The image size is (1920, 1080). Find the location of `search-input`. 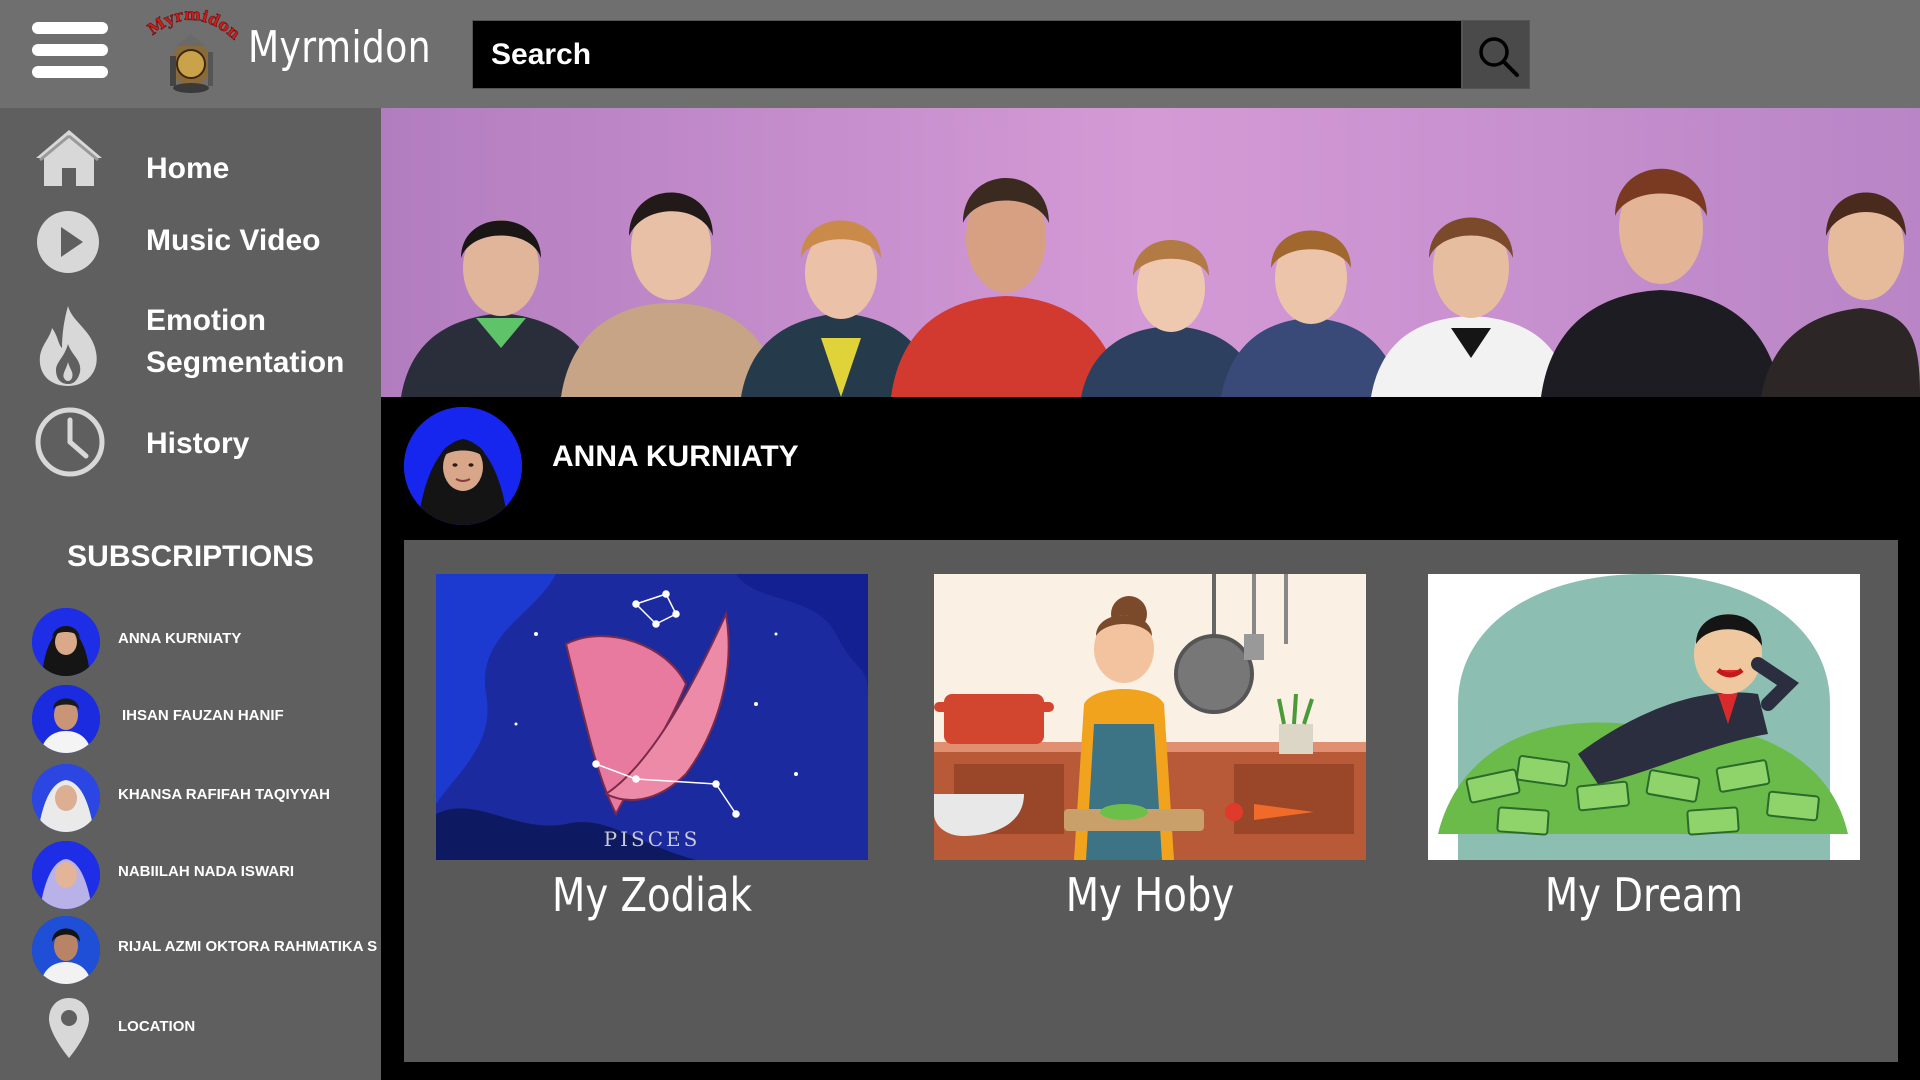

search-input is located at coordinates (967, 54).